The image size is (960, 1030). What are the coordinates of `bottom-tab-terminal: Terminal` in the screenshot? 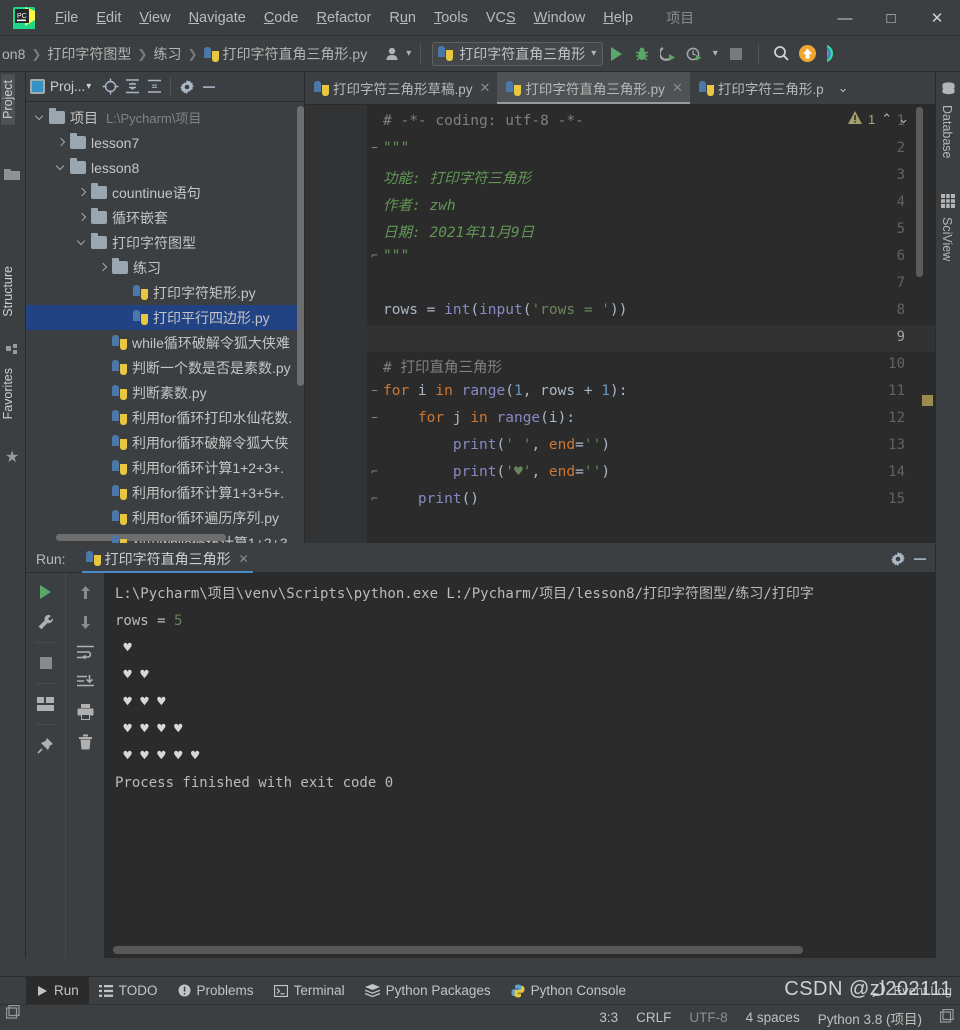 It's located at (309, 991).